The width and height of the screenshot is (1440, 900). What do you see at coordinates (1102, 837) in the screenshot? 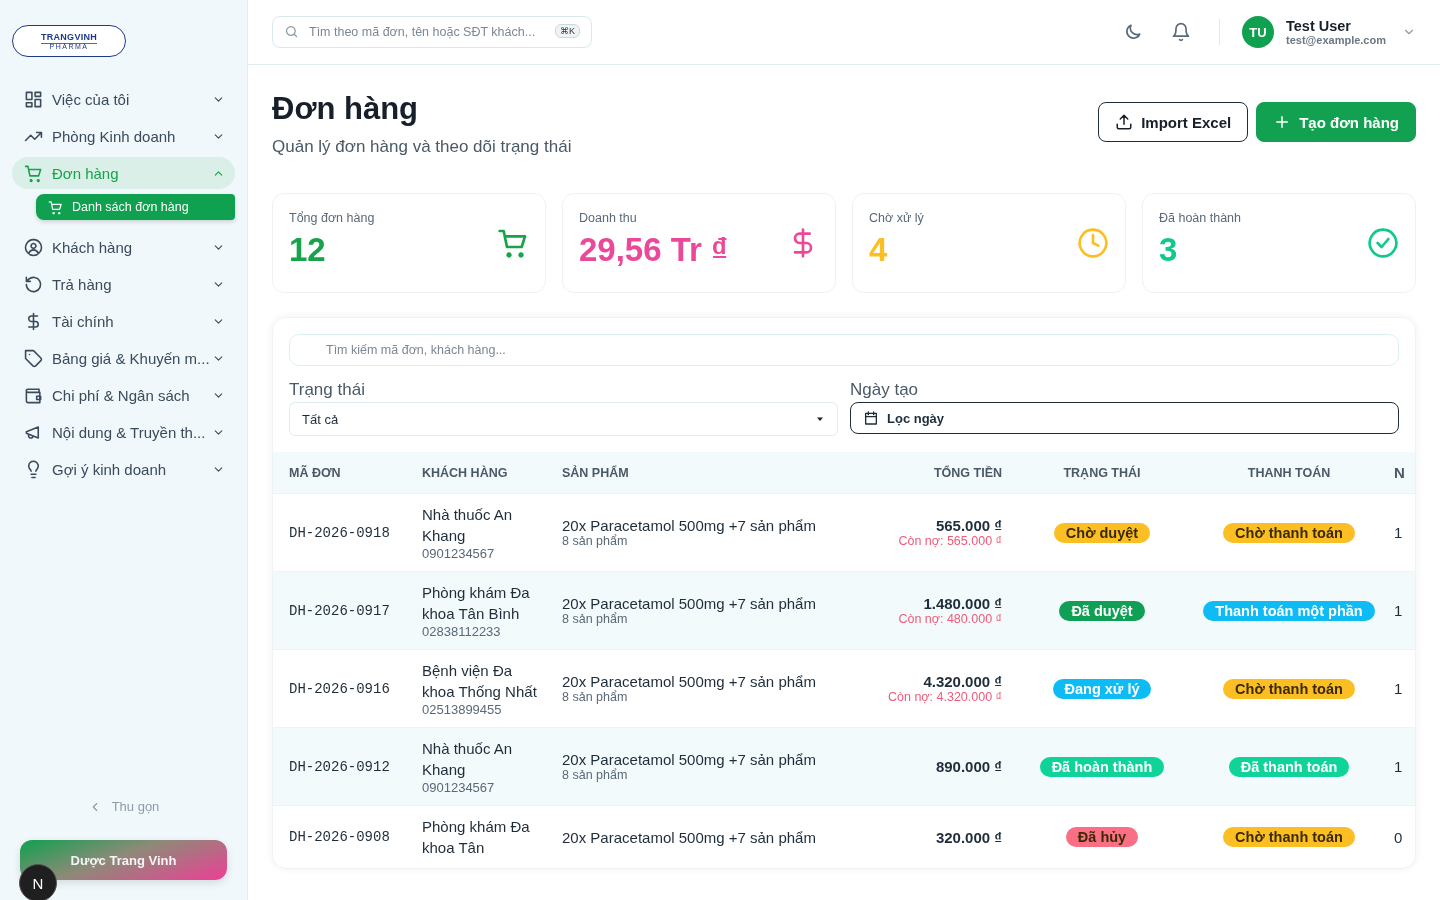
I see `status-badge: Đã hủy` at bounding box center [1102, 837].